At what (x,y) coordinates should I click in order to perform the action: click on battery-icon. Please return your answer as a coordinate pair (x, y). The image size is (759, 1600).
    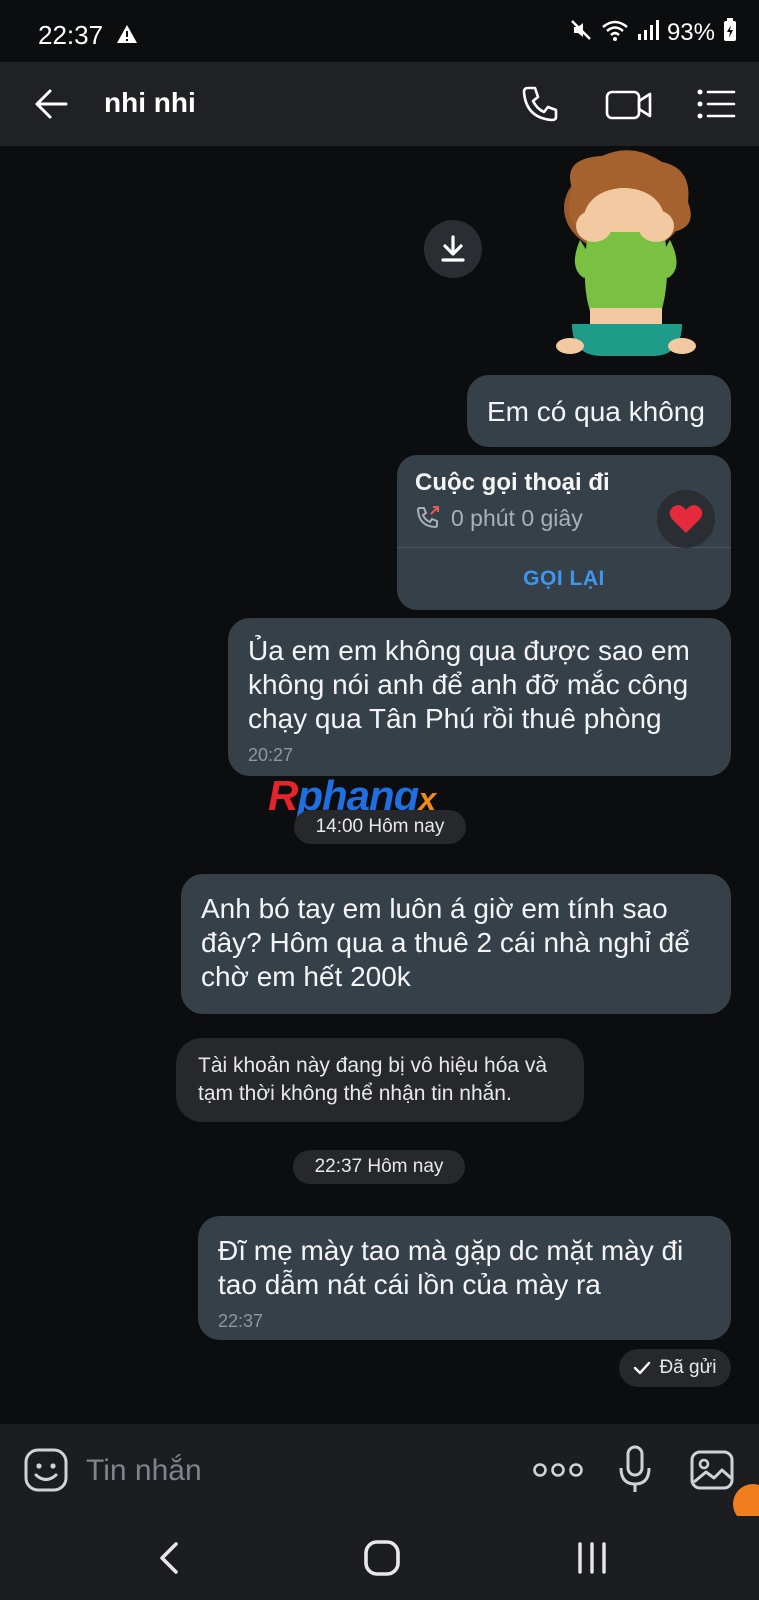
    Looking at the image, I should click on (730, 32).